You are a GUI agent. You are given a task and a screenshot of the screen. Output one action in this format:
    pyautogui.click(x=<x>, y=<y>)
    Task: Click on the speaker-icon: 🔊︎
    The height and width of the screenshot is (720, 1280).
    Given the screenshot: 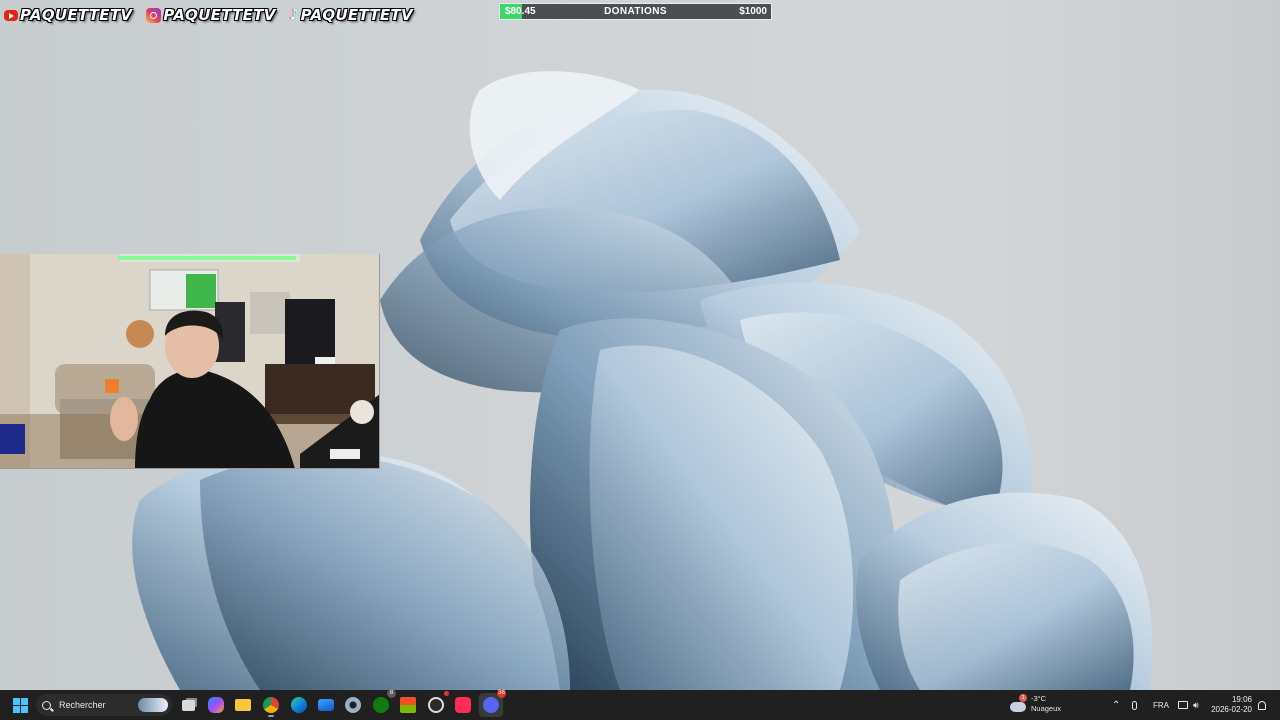 What is the action you would take?
    pyautogui.click(x=1196, y=704)
    